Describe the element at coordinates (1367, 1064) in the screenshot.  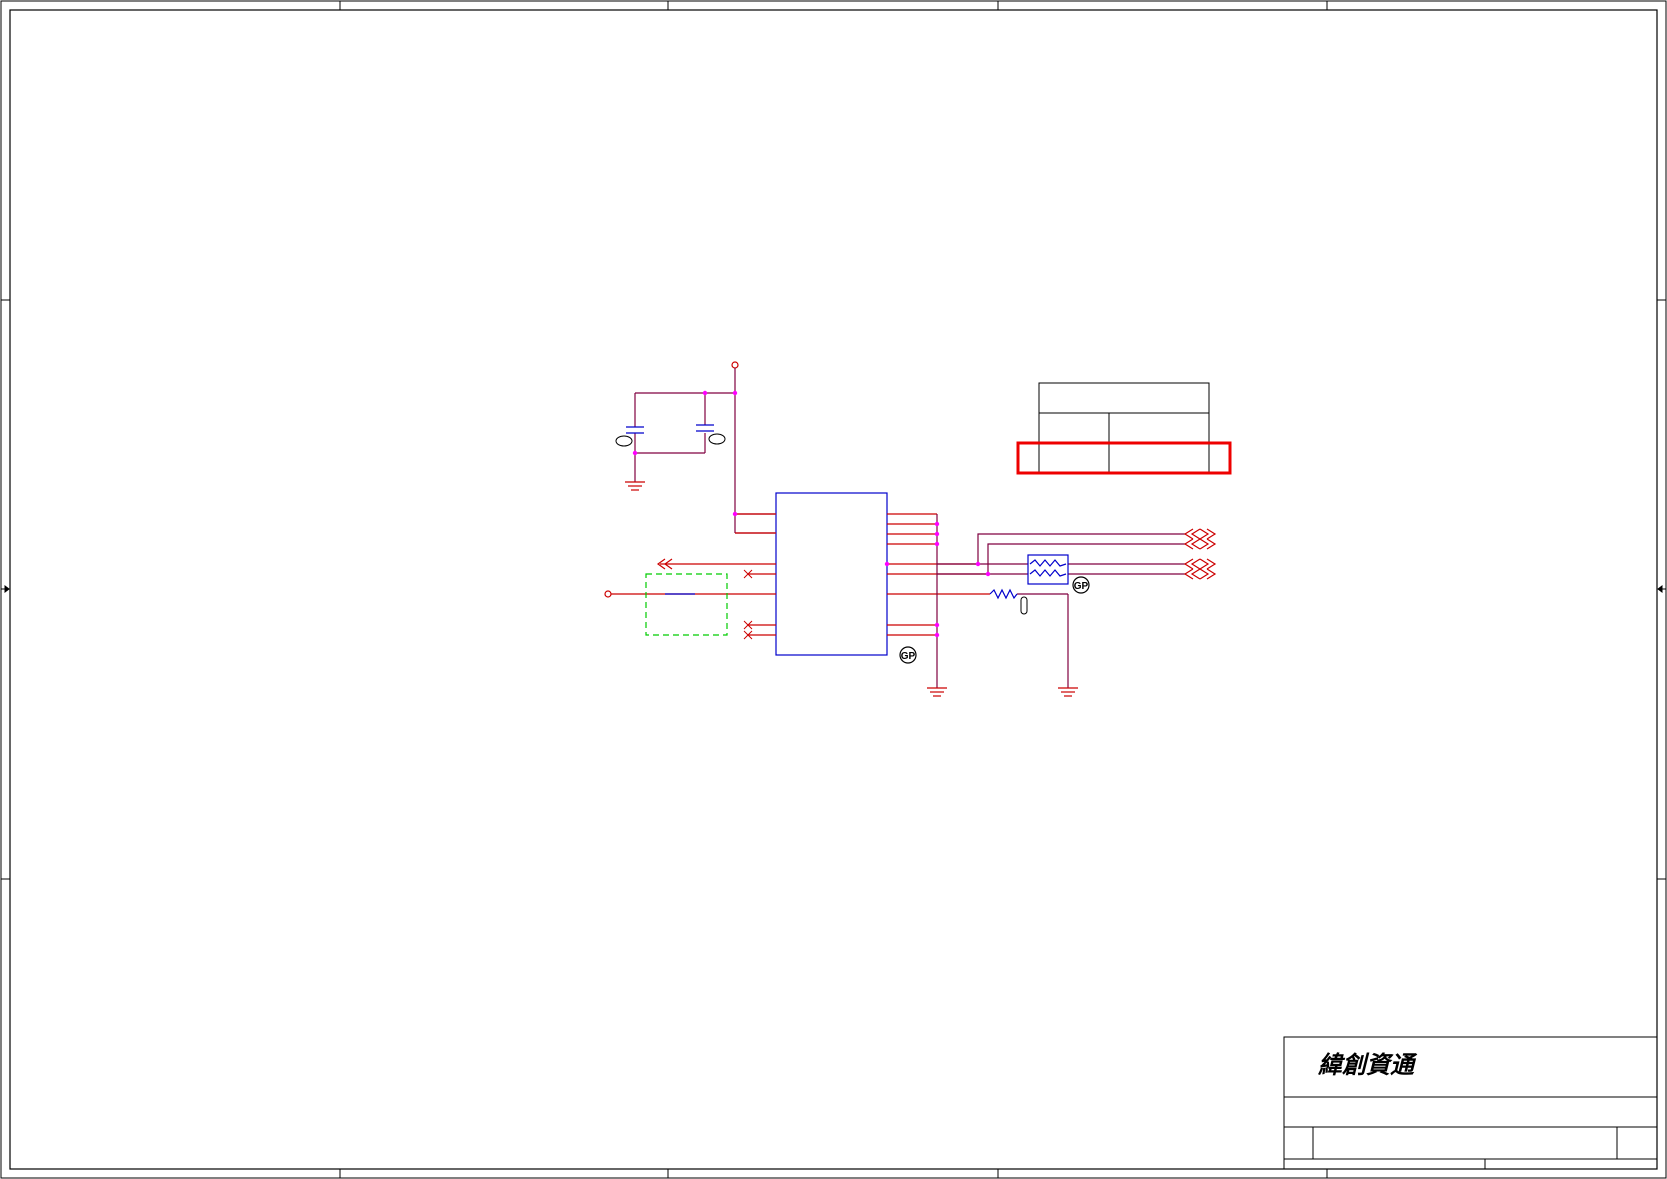
I see `company-name: 緯創資通` at that location.